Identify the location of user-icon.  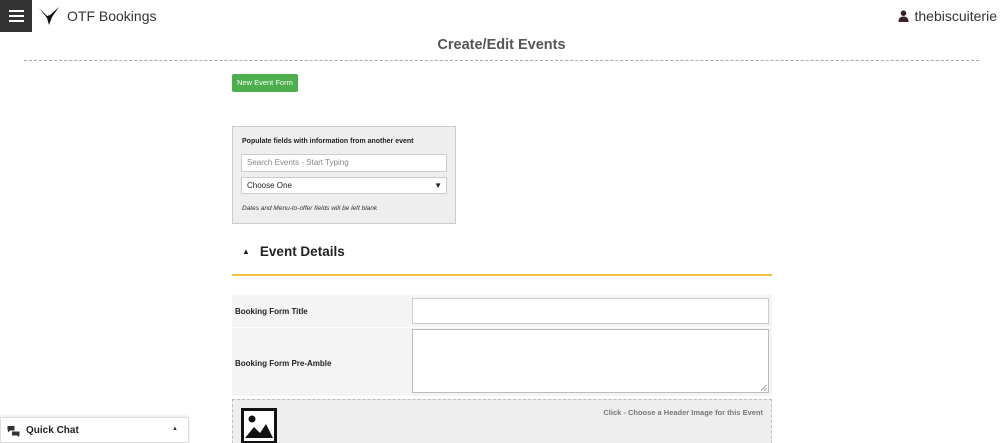
(903, 16).